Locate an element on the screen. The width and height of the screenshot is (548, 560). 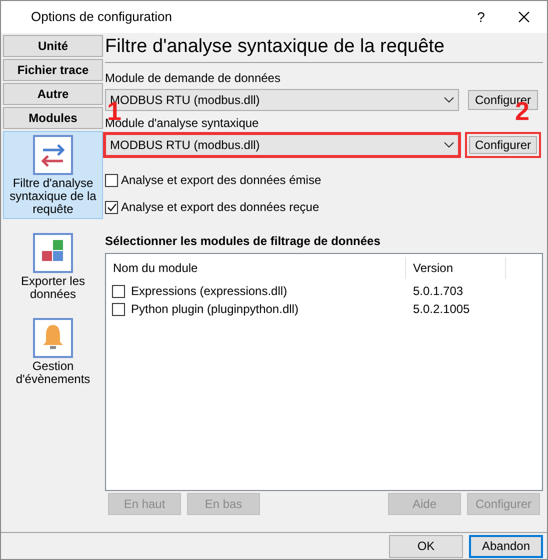
sidebar-item: Exporter les données is located at coordinates (53, 266).